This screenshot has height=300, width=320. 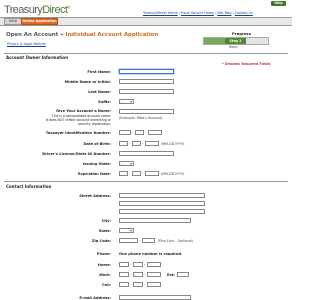 I want to click on tin-part1-input, so click(x=125, y=132).